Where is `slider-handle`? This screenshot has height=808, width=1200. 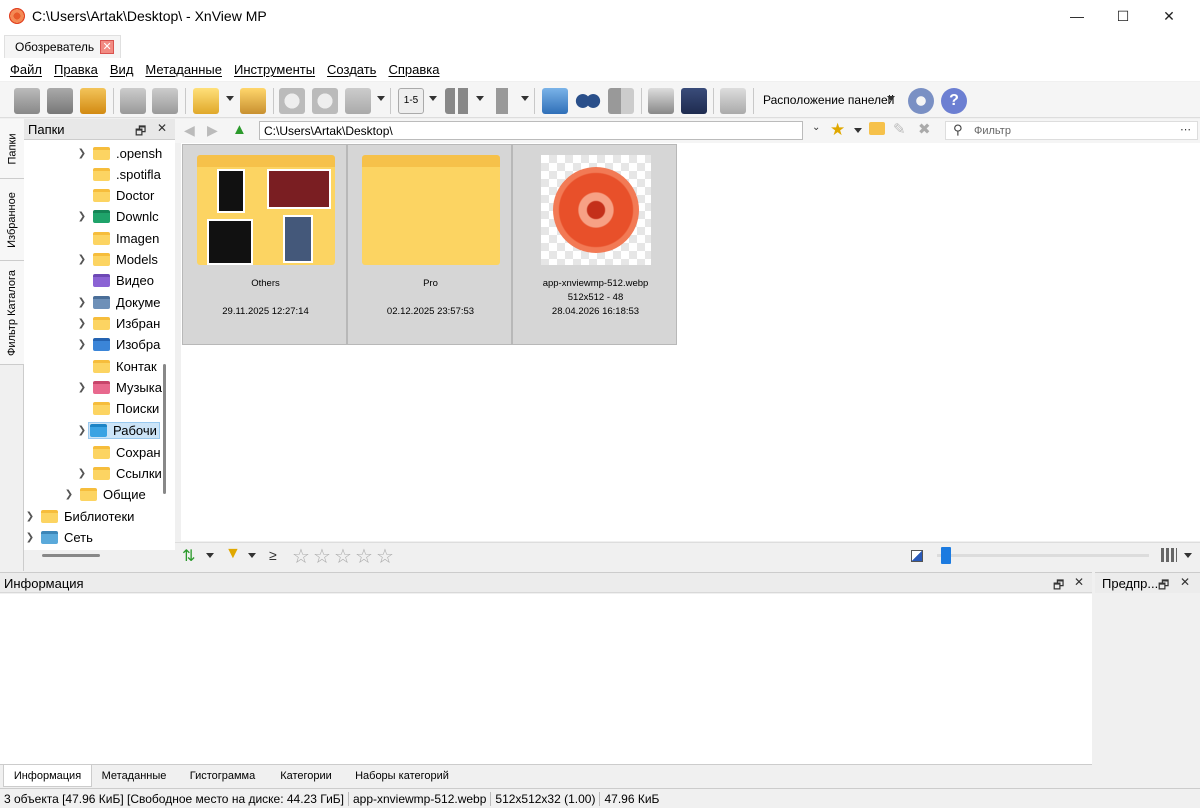 slider-handle is located at coordinates (946, 555).